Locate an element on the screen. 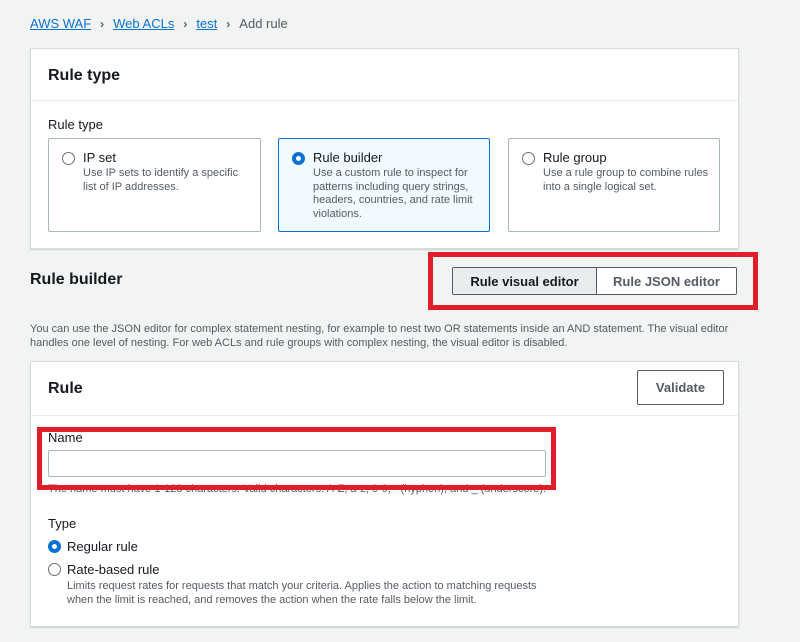  validate-button: Validate is located at coordinates (680, 387).